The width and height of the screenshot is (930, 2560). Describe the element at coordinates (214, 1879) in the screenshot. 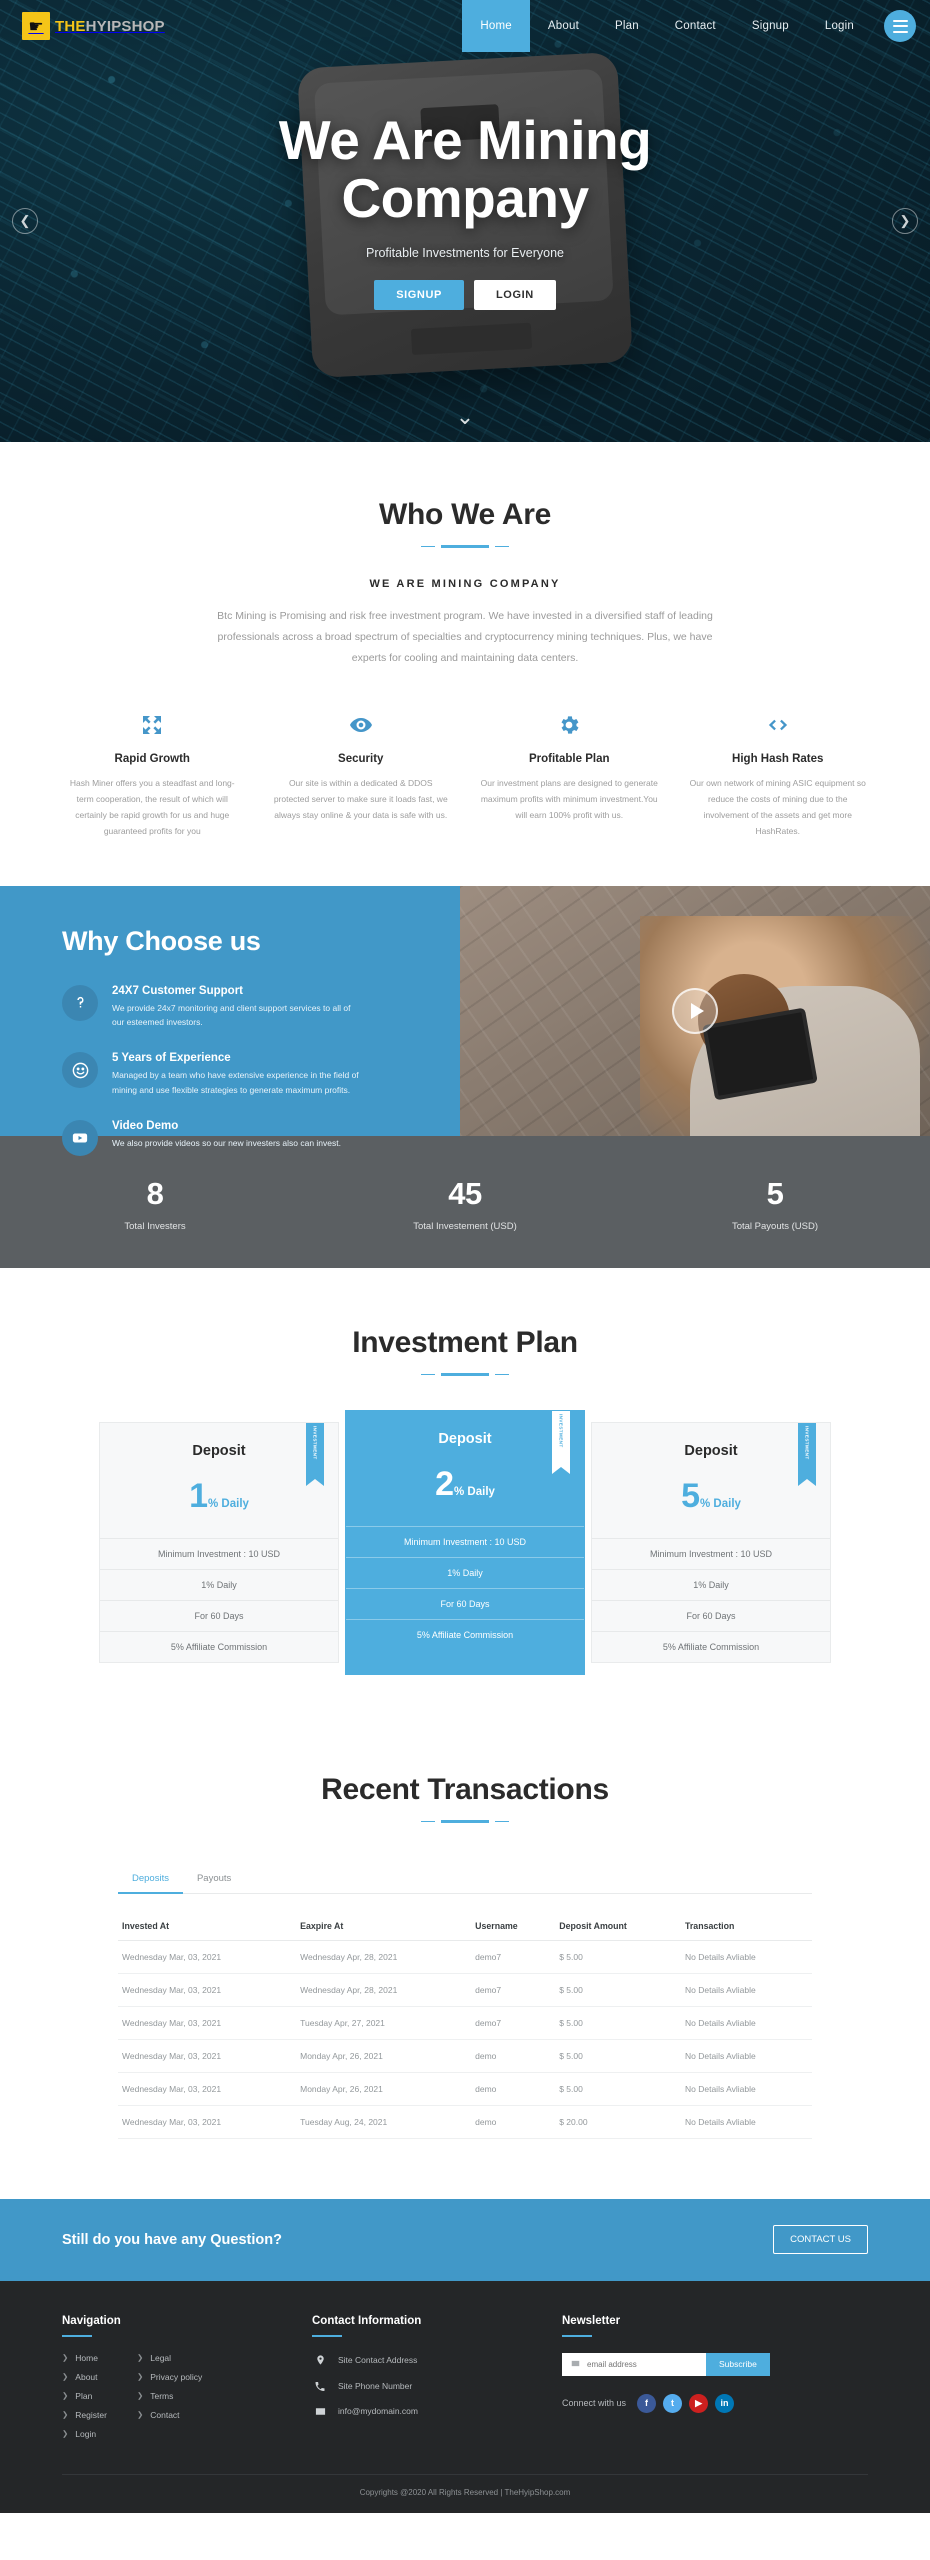

I see `tab-payouts: Payouts` at that location.